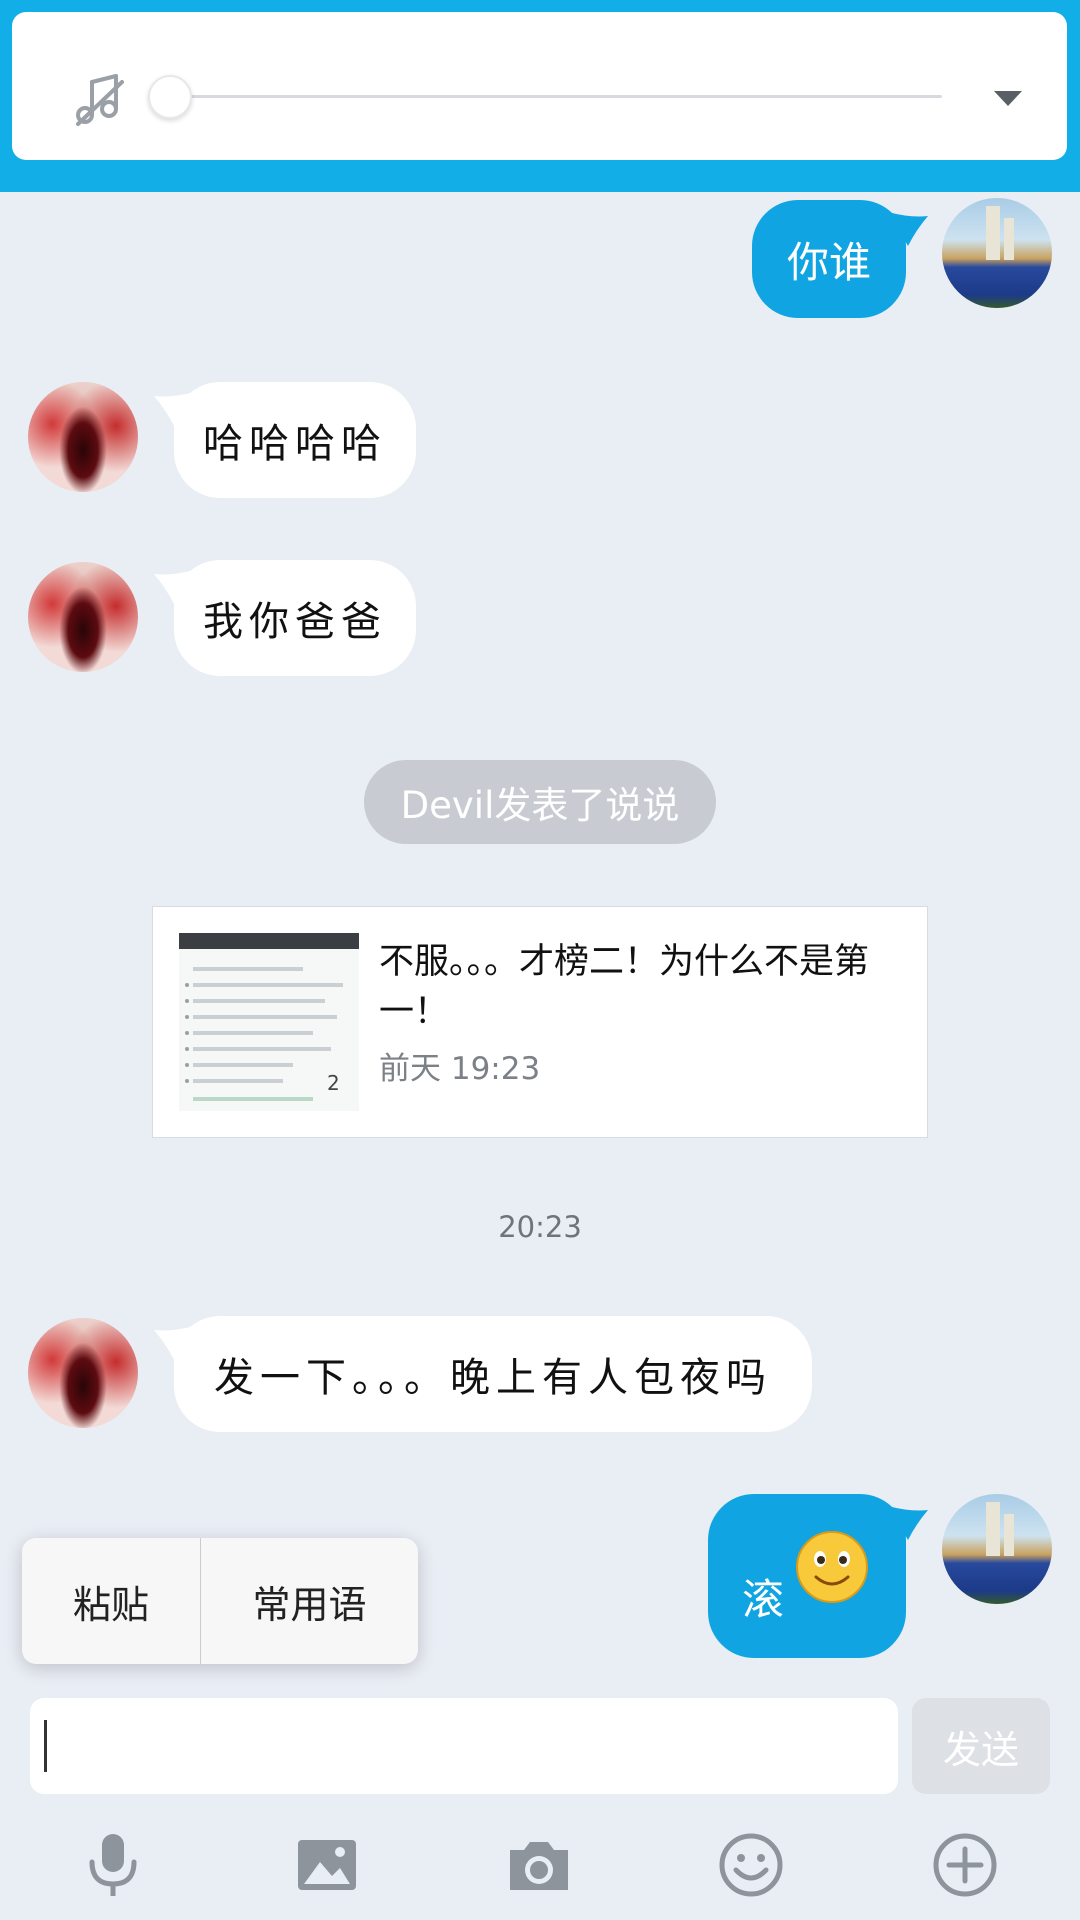 This screenshot has width=1080, height=1920. What do you see at coordinates (333, 1083) in the screenshot?
I see `thumbnail-badge: 2` at bounding box center [333, 1083].